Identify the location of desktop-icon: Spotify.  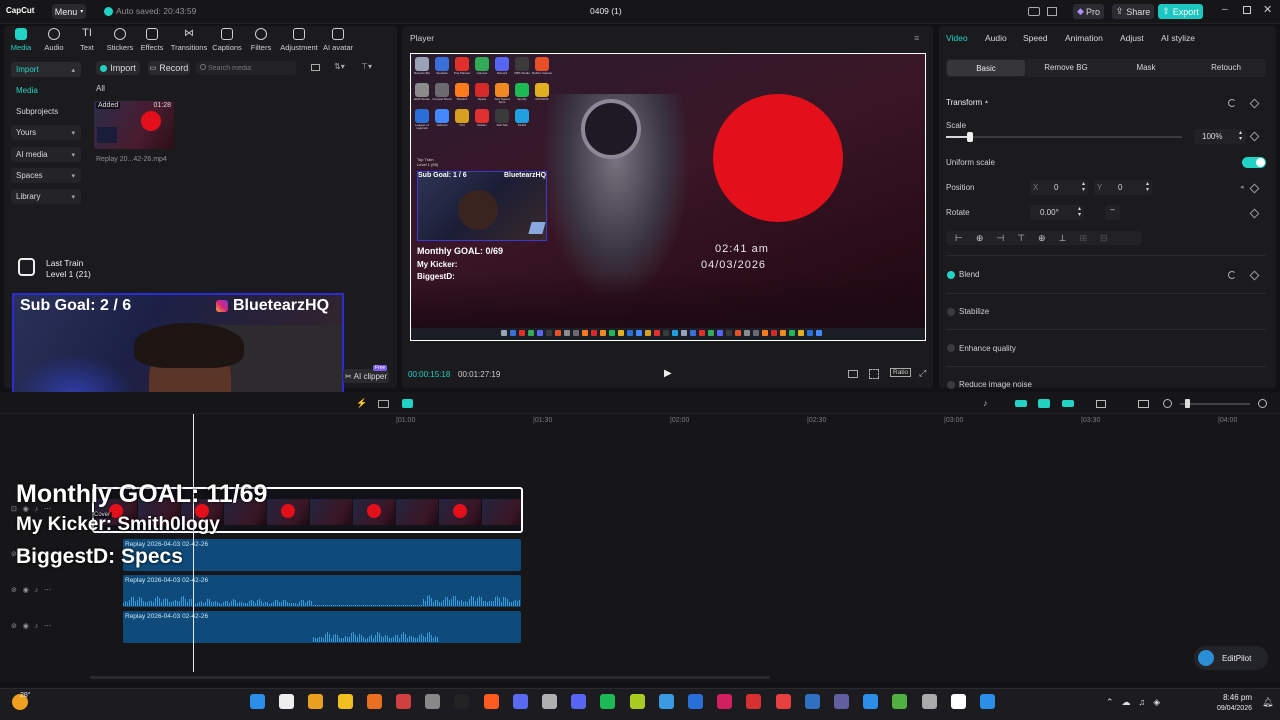
(522, 92).